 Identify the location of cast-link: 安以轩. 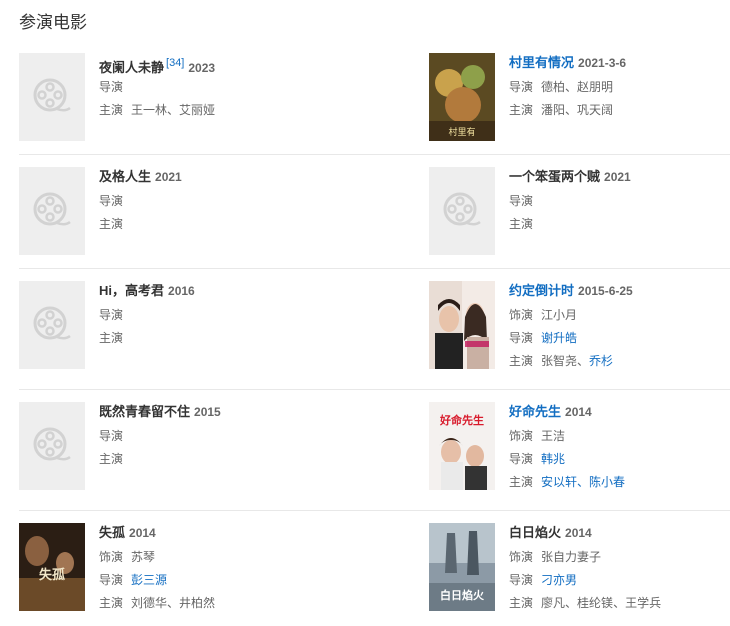
(559, 482).